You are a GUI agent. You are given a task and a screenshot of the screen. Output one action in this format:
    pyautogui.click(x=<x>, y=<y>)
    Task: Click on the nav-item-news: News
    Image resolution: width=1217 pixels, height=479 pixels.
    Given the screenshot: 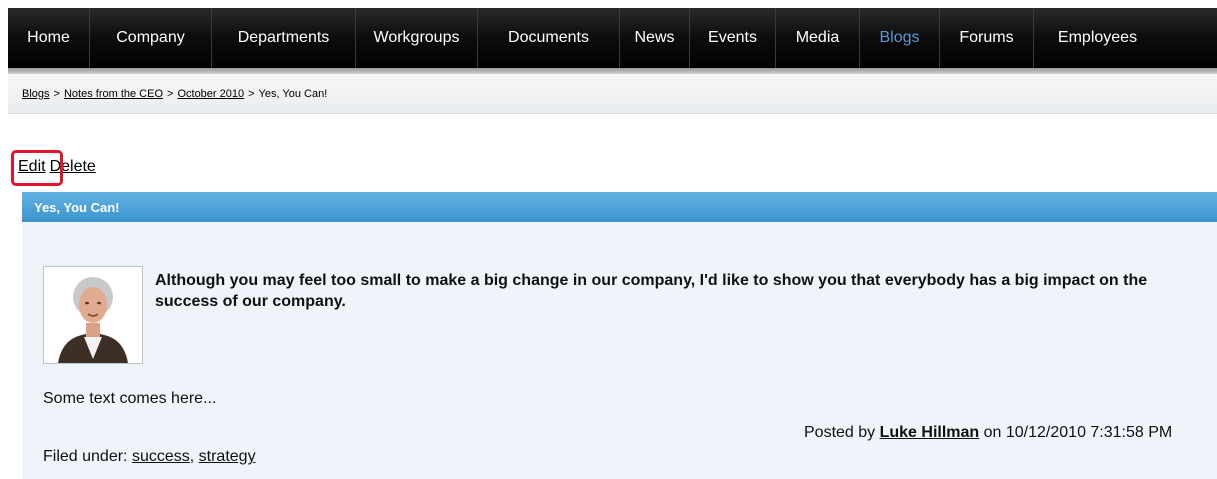 What is the action you would take?
    pyautogui.click(x=655, y=38)
    